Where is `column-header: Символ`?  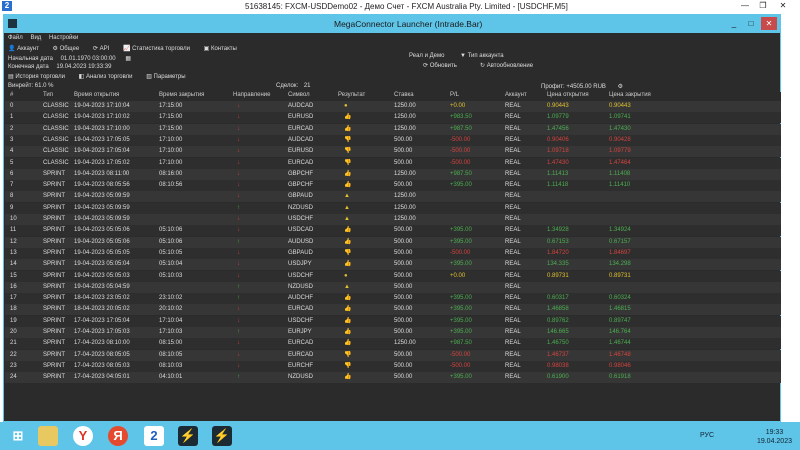
column-header: Символ is located at coordinates (299, 95).